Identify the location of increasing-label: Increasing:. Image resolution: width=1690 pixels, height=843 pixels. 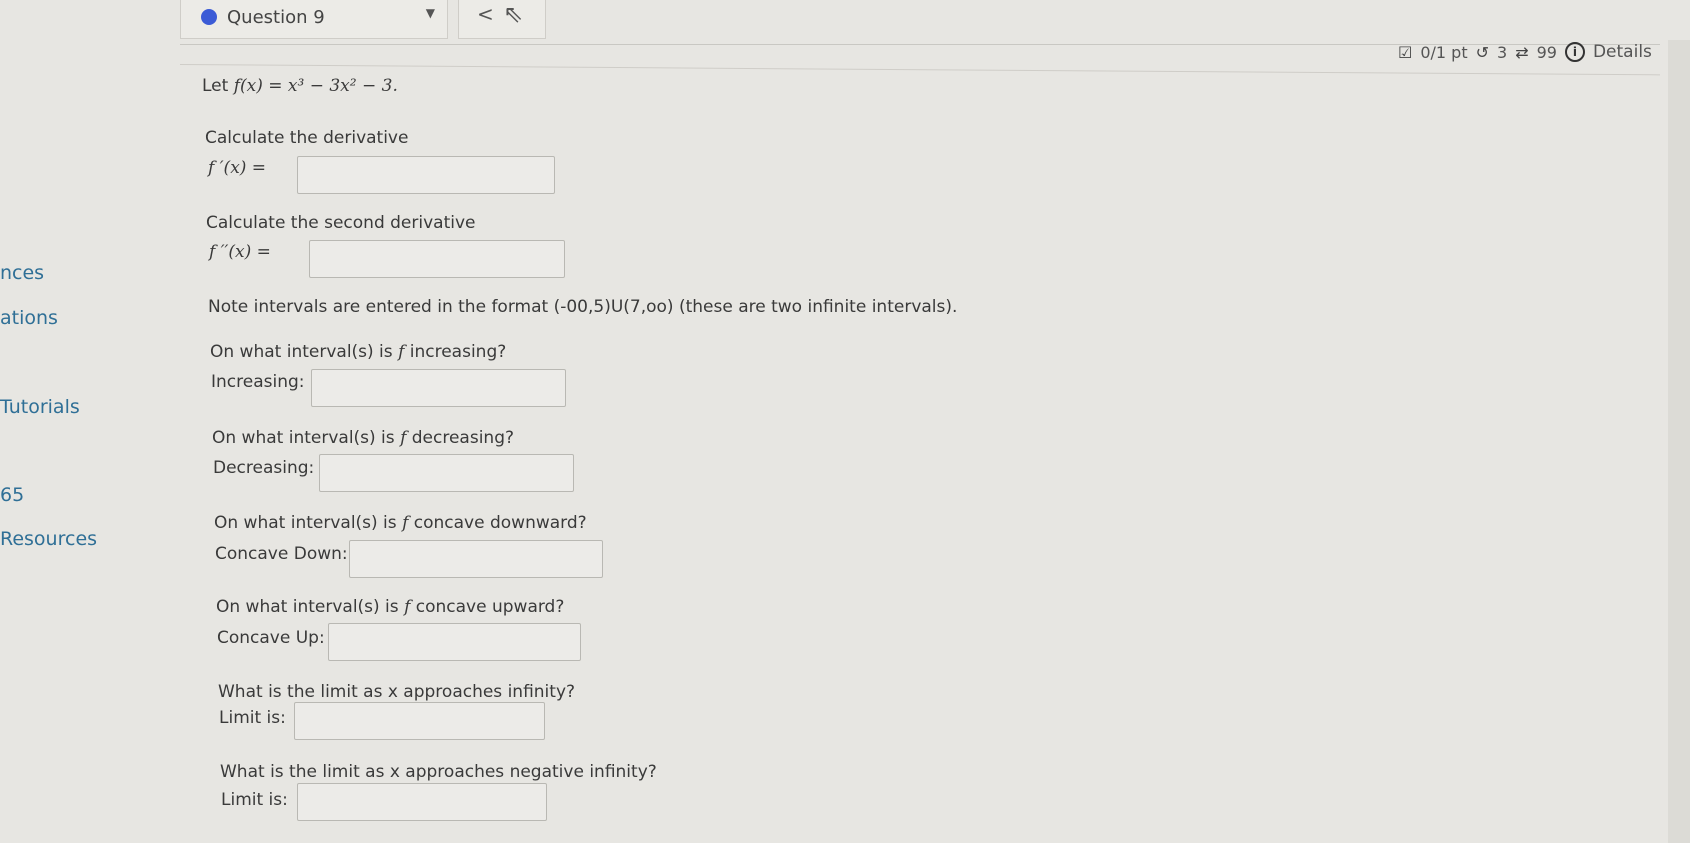
(258, 382).